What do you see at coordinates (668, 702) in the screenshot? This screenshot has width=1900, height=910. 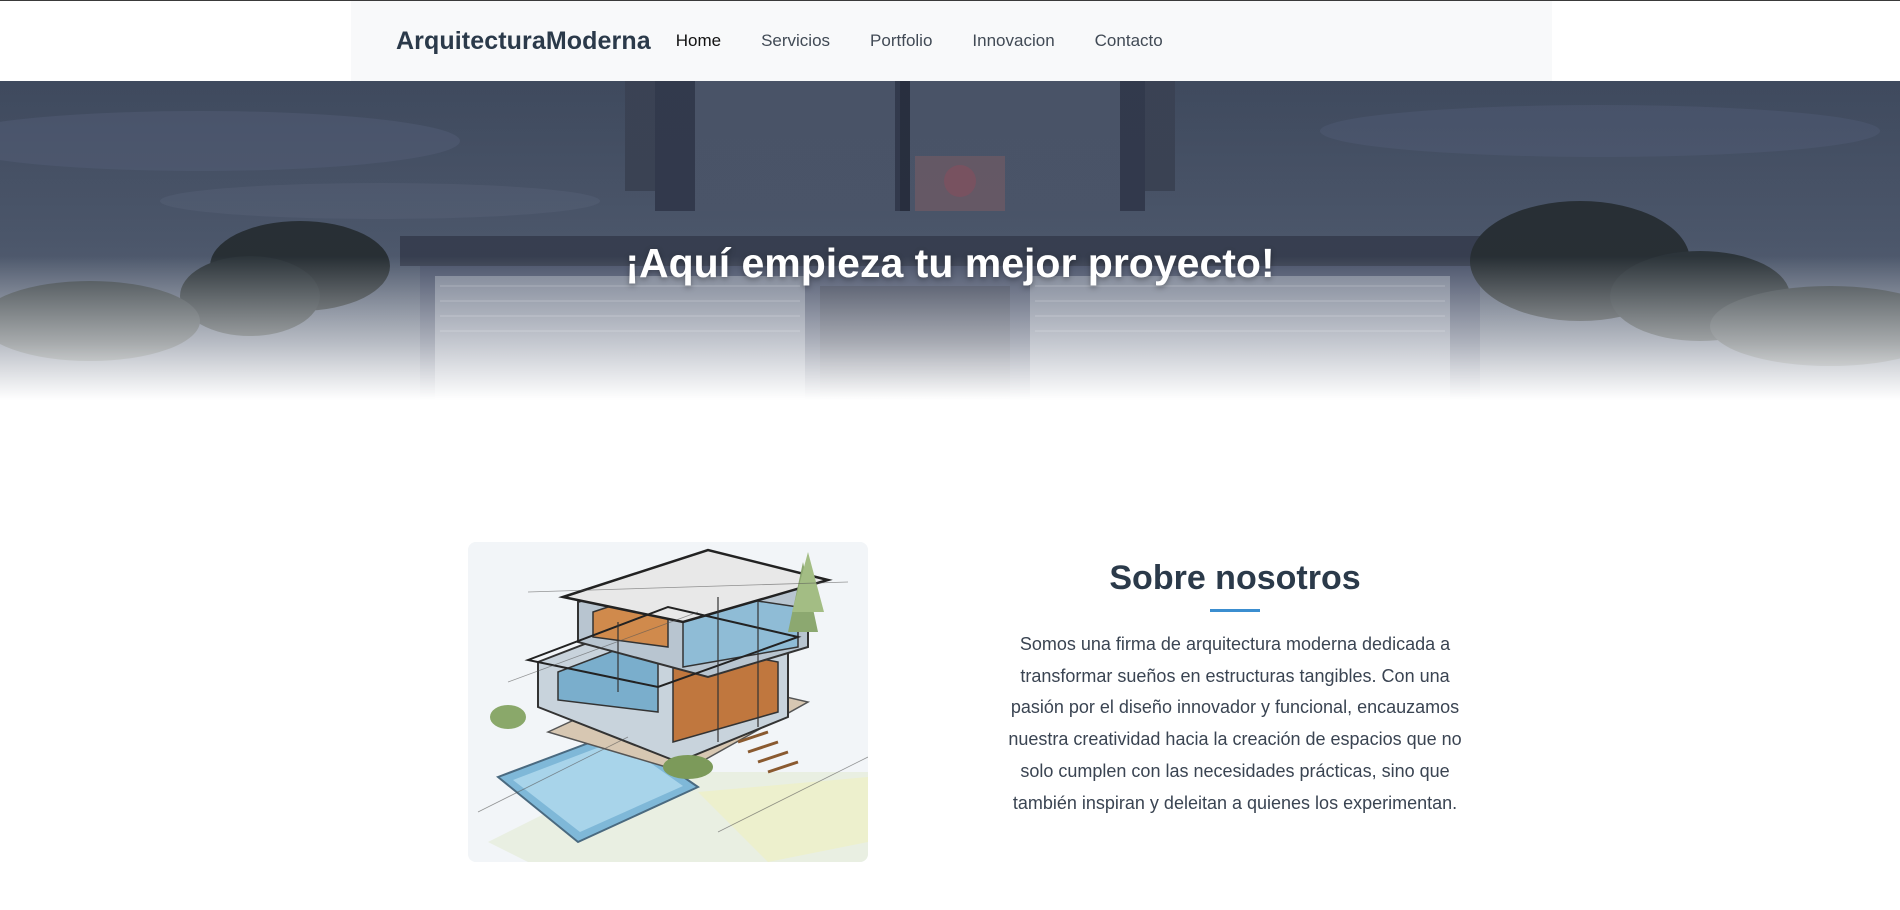 I see `about-house-sketch-image` at bounding box center [668, 702].